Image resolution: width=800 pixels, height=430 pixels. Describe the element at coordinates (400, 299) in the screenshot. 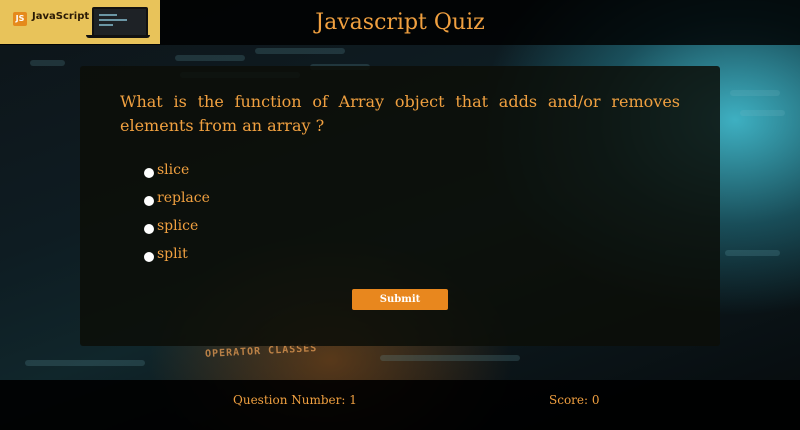

I see `submit-button: Submit` at that location.